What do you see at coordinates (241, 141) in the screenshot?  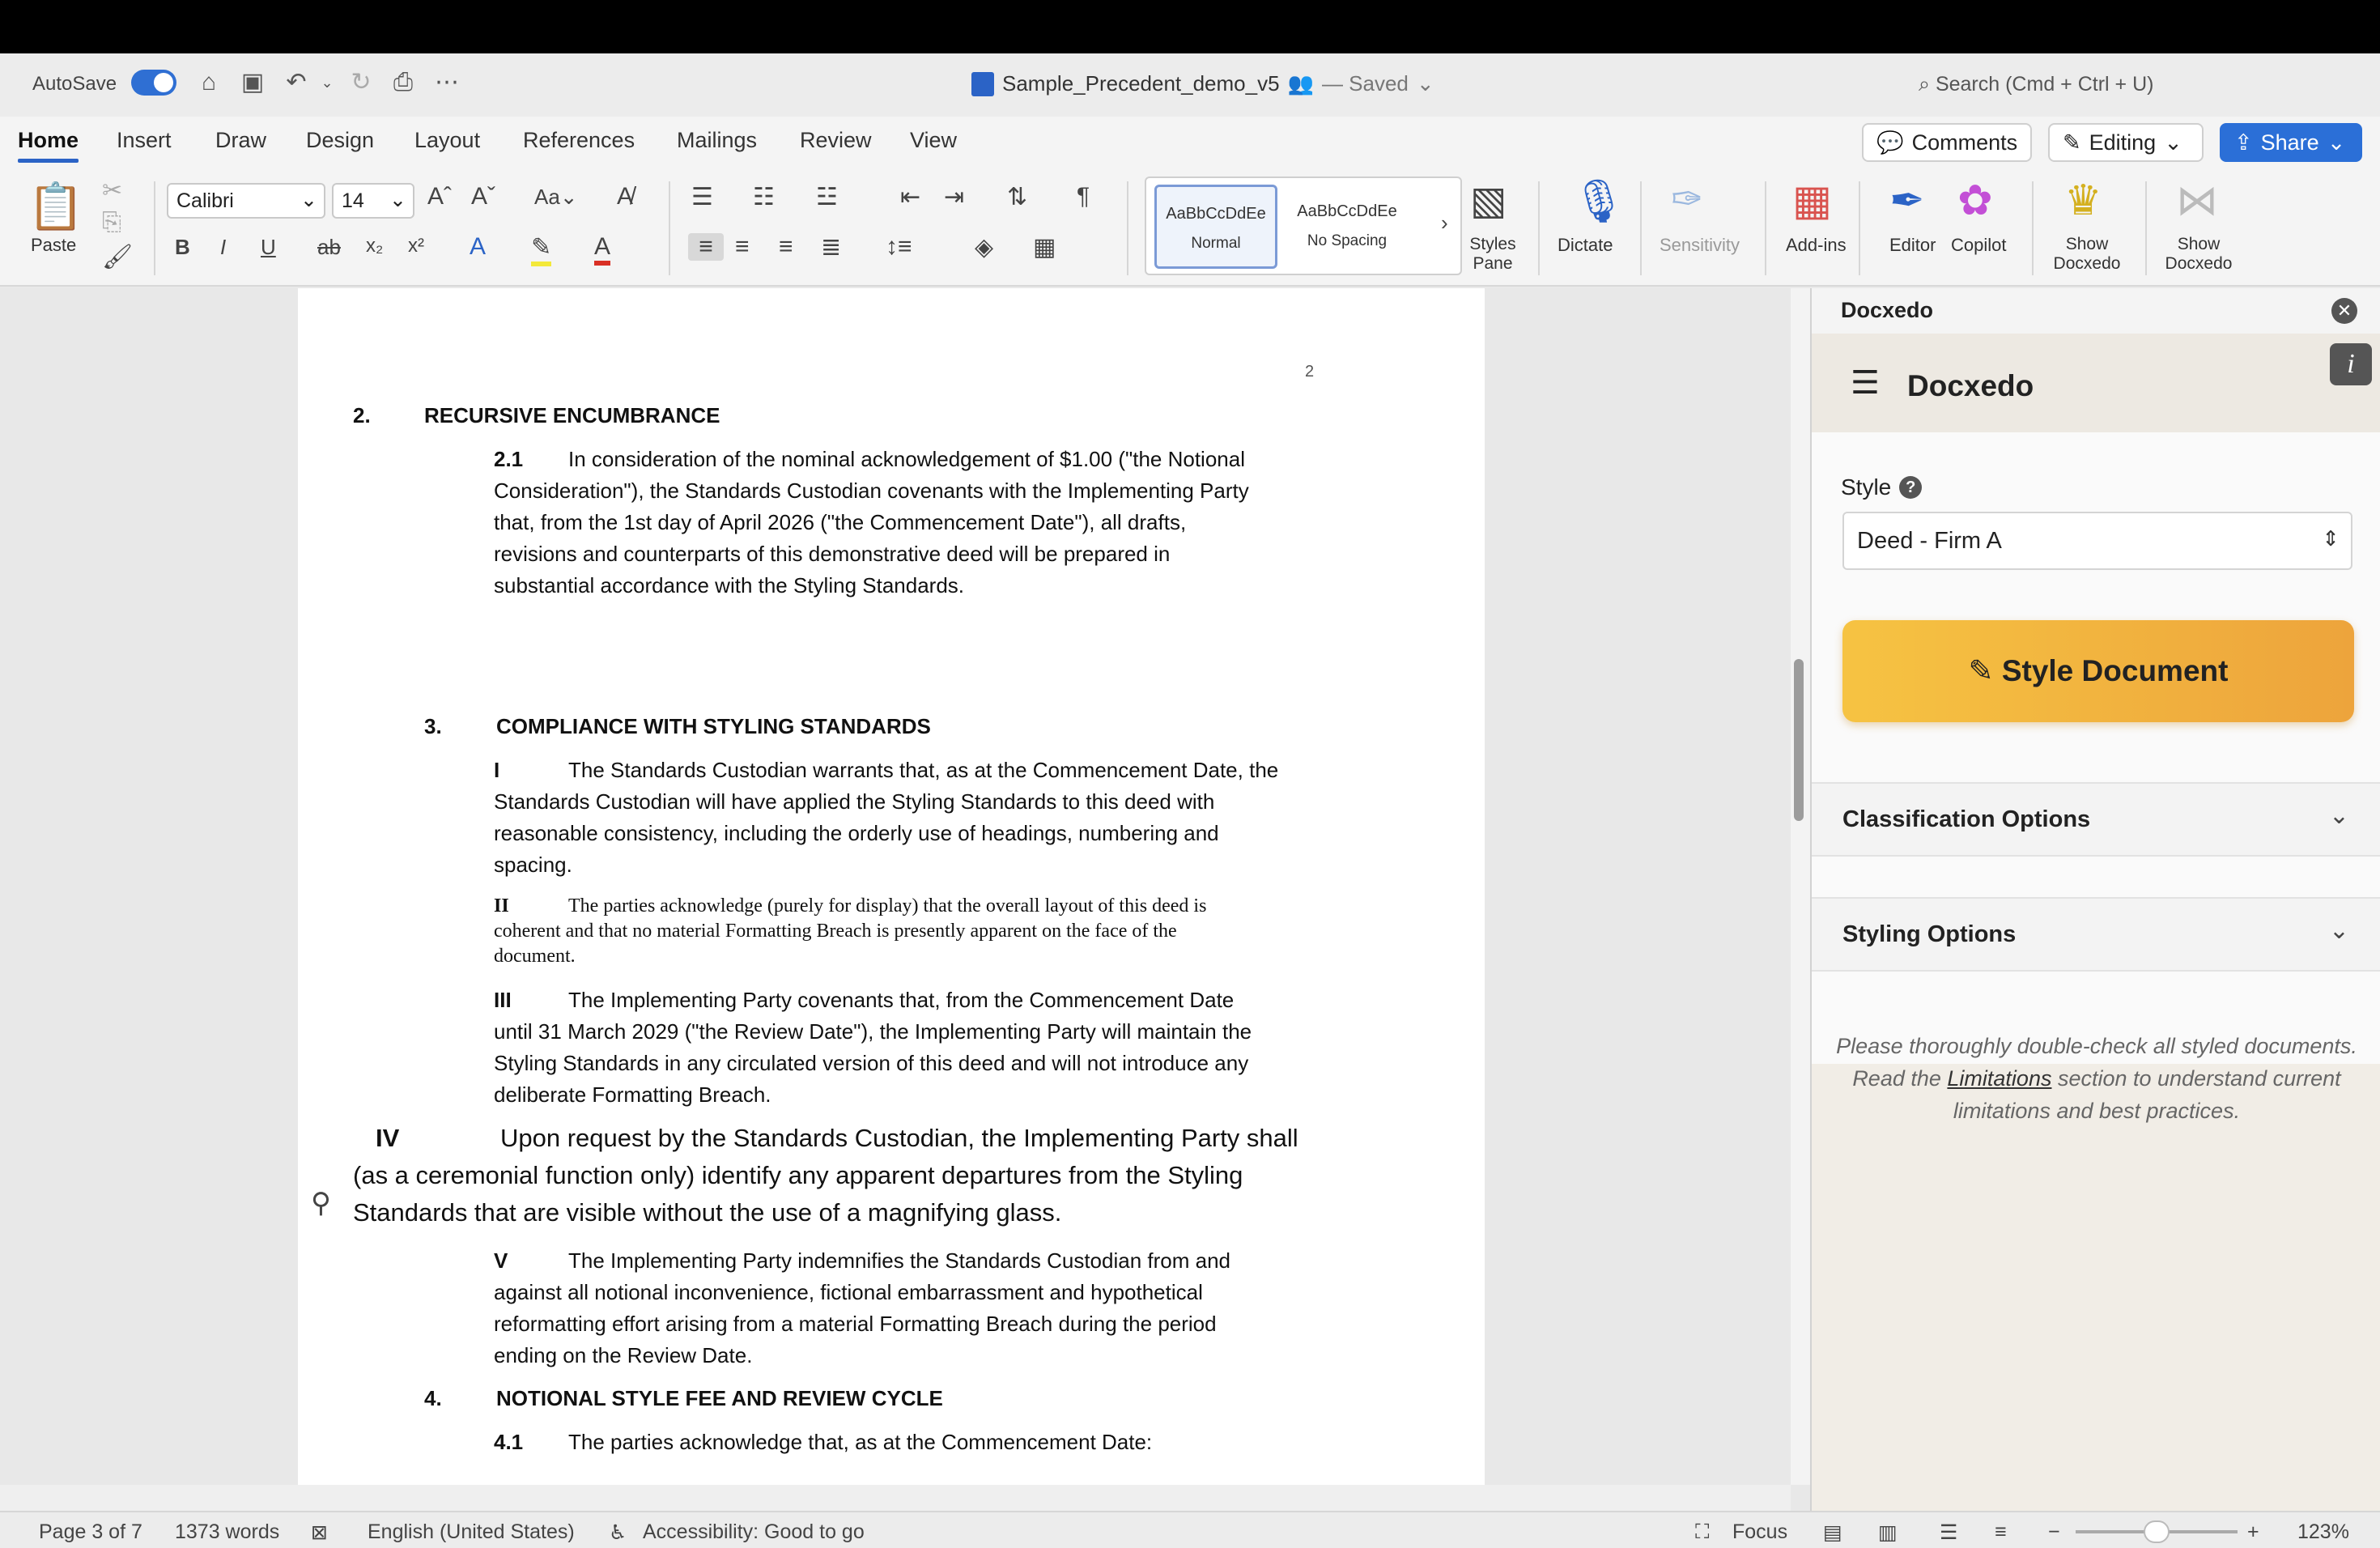 I see `tab-draw: Draw` at bounding box center [241, 141].